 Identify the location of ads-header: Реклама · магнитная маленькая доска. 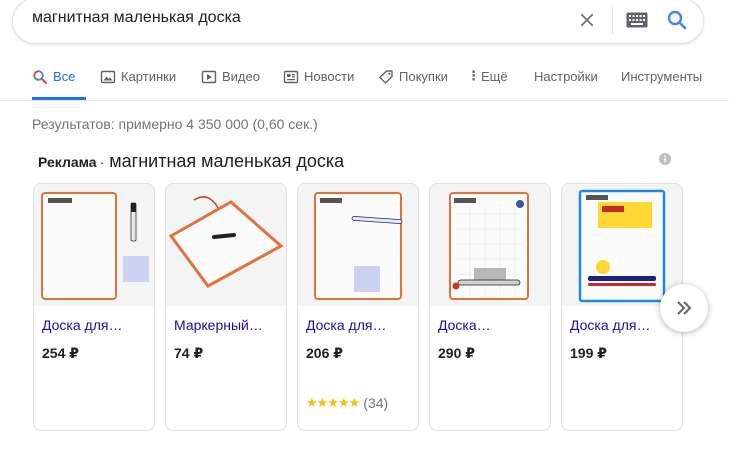
(191, 161).